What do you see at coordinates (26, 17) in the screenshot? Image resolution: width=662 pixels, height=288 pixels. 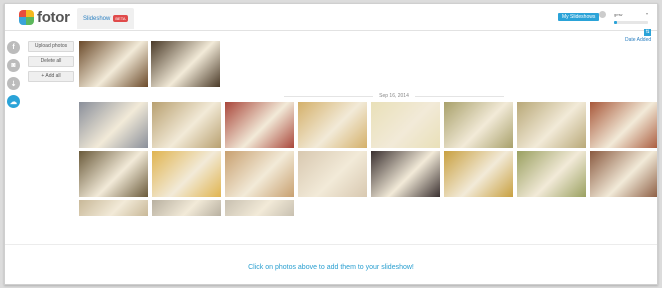 I see `fotor-logo-icon` at bounding box center [26, 17].